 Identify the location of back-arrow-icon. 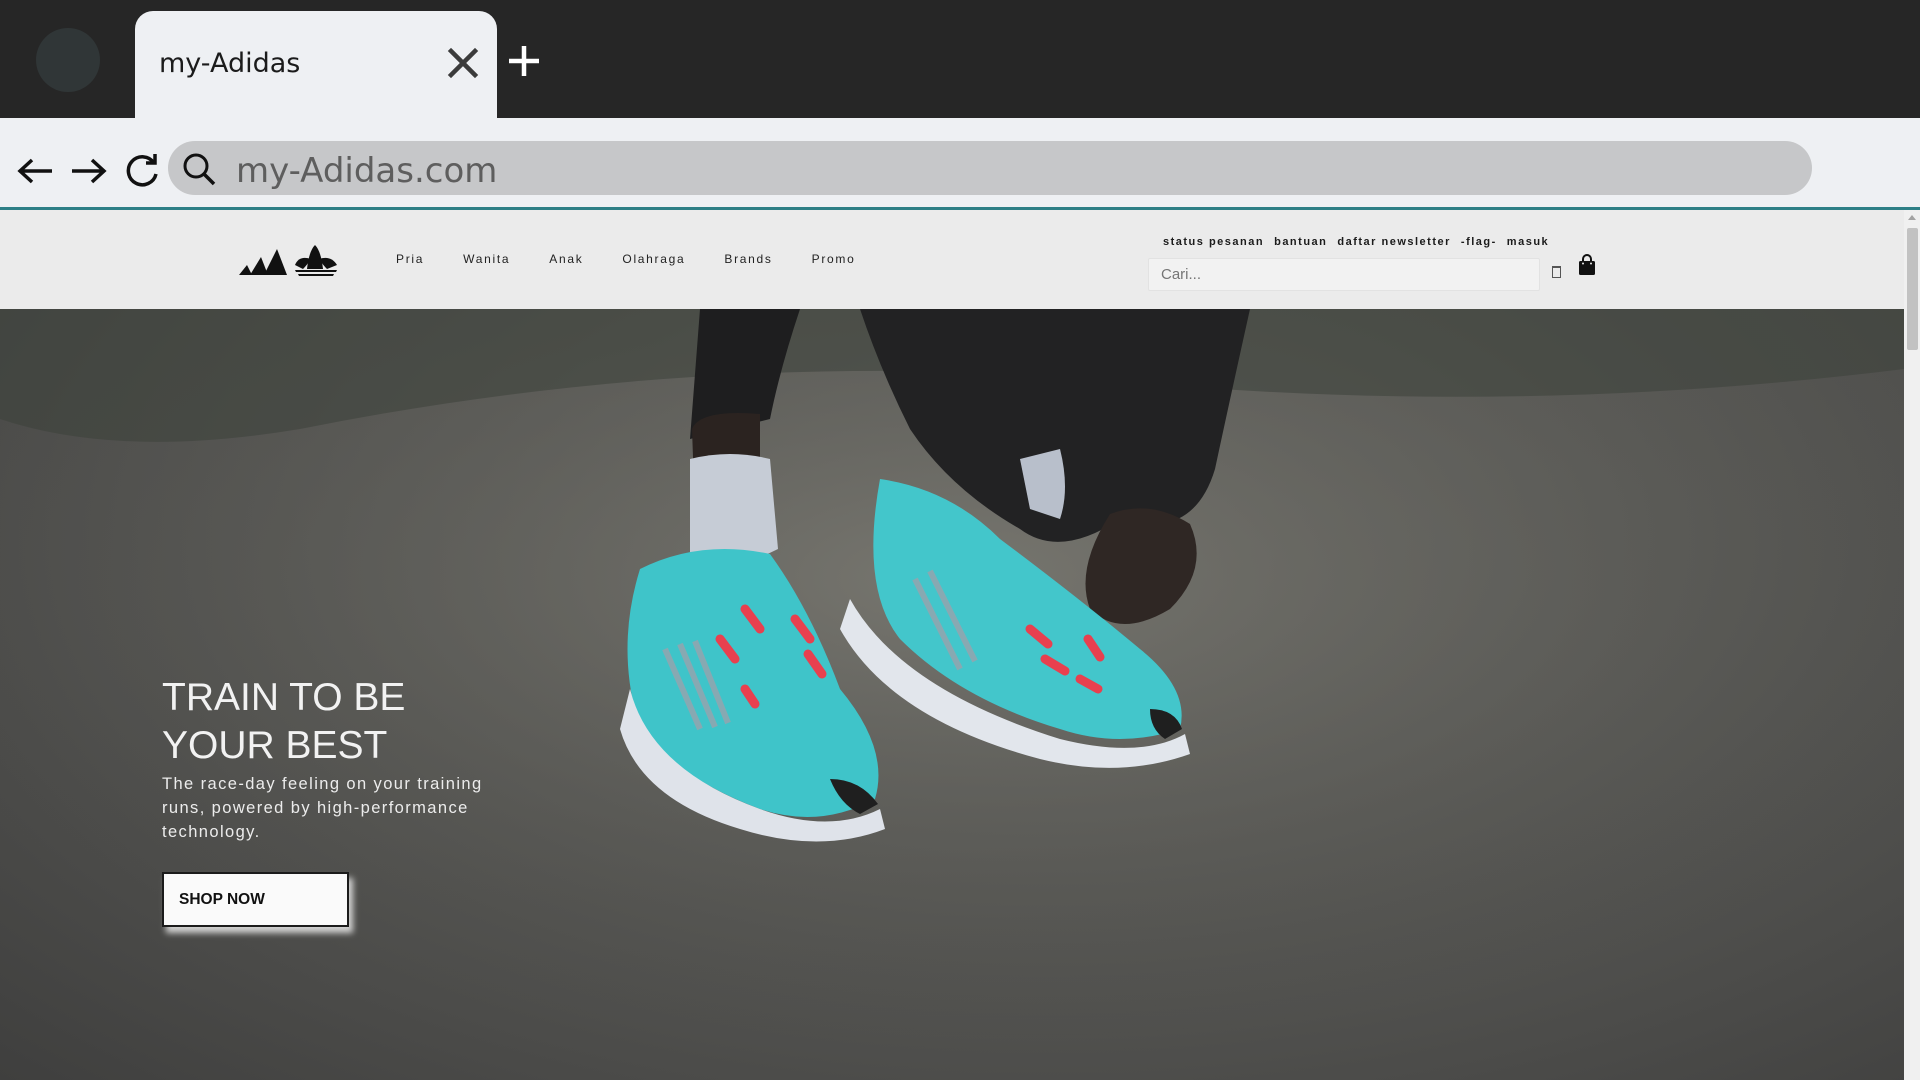
(35, 171).